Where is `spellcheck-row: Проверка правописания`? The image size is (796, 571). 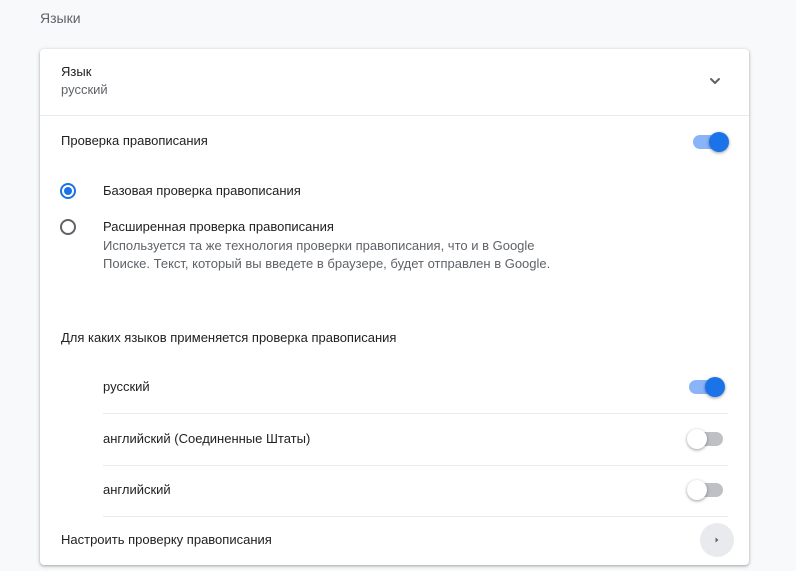
spellcheck-row: Проверка правописания is located at coordinates (394, 141).